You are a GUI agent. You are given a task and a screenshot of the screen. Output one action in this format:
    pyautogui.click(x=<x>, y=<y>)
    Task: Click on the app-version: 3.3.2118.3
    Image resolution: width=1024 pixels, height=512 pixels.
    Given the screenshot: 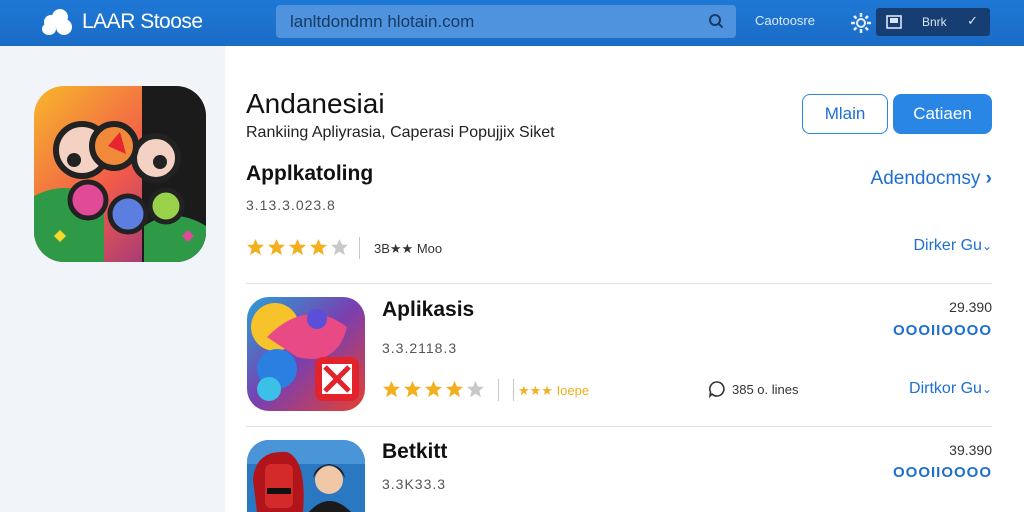 What is the action you would take?
    pyautogui.click(x=420, y=348)
    